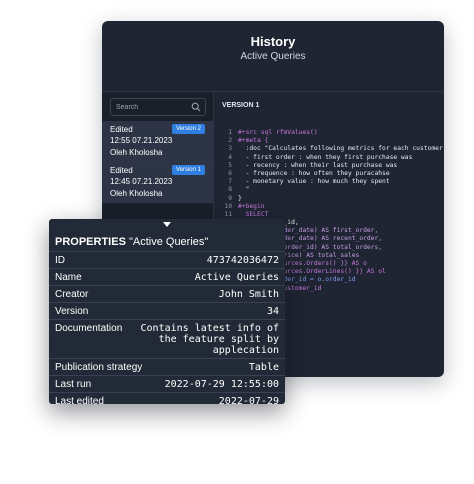 This screenshot has width=474, height=484. Describe the element at coordinates (253, 214) in the screenshot. I see `code-text: SELECT` at that location.